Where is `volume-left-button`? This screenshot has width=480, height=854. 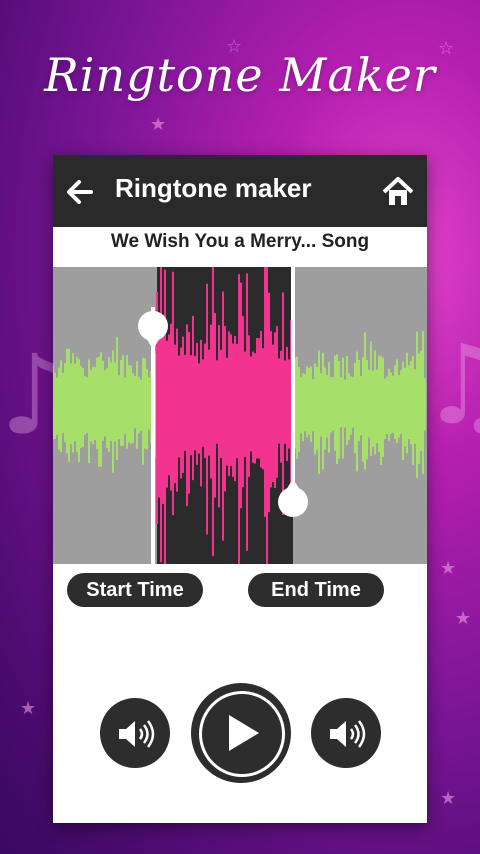 volume-left-button is located at coordinates (135, 733).